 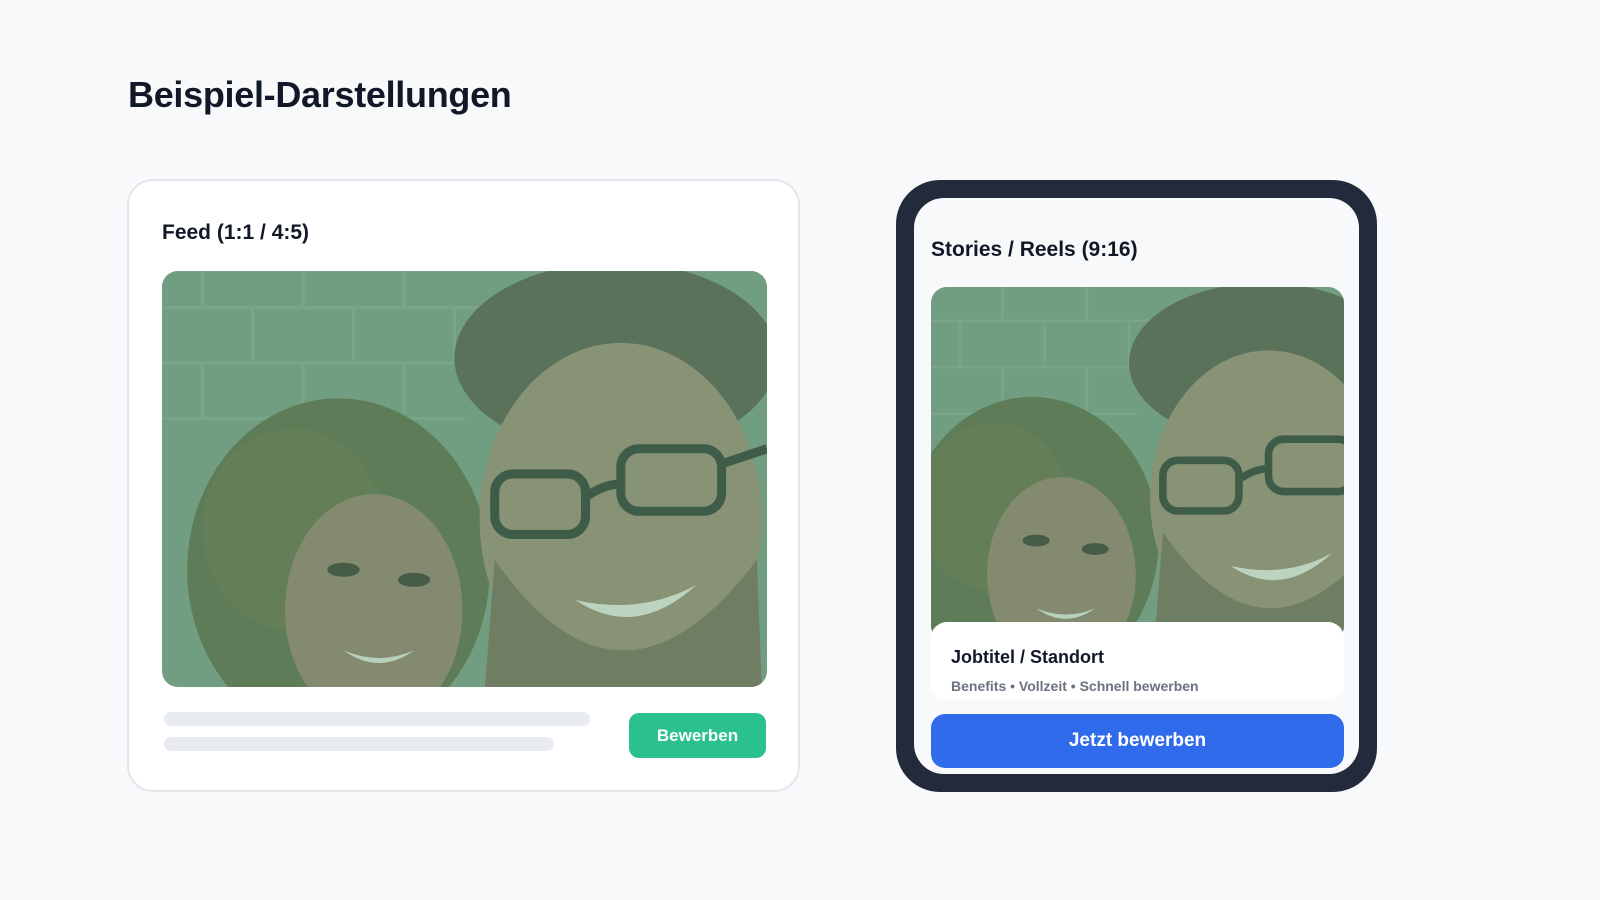 I want to click on story-ad-image, so click(x=1137, y=464).